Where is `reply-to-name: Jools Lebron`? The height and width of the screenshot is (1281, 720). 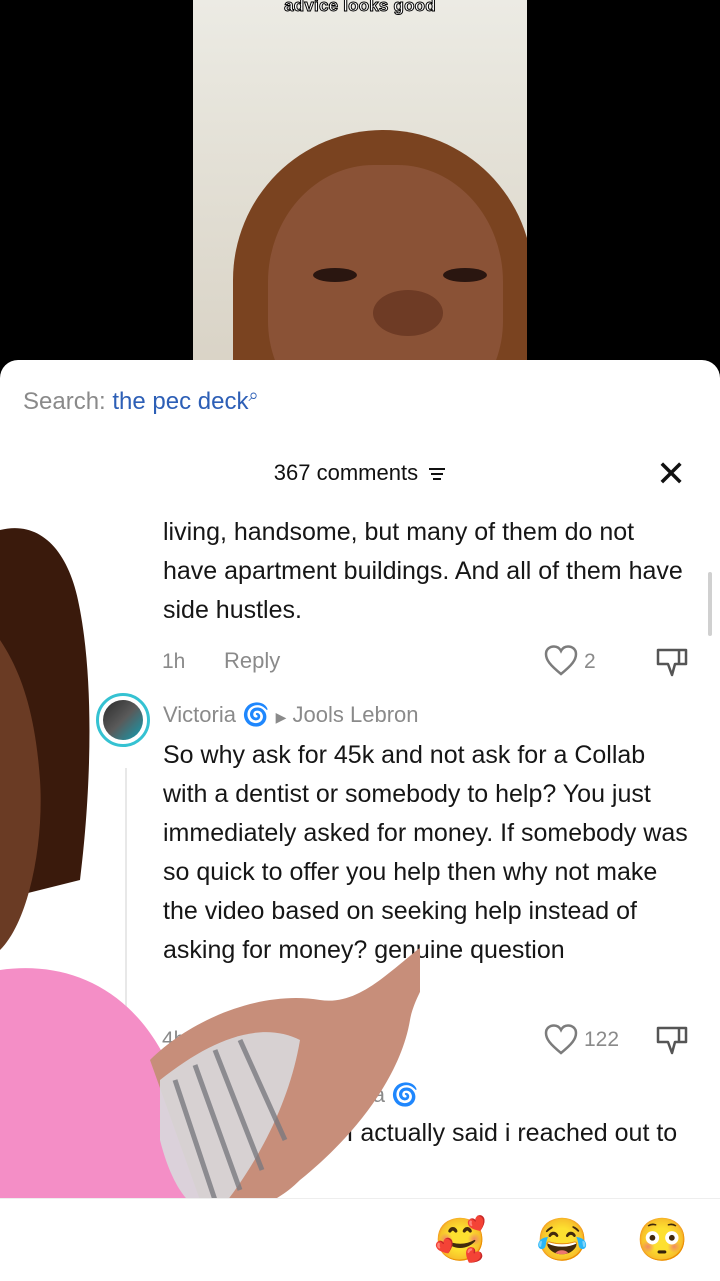 reply-to-name: Jools Lebron is located at coordinates (356, 714).